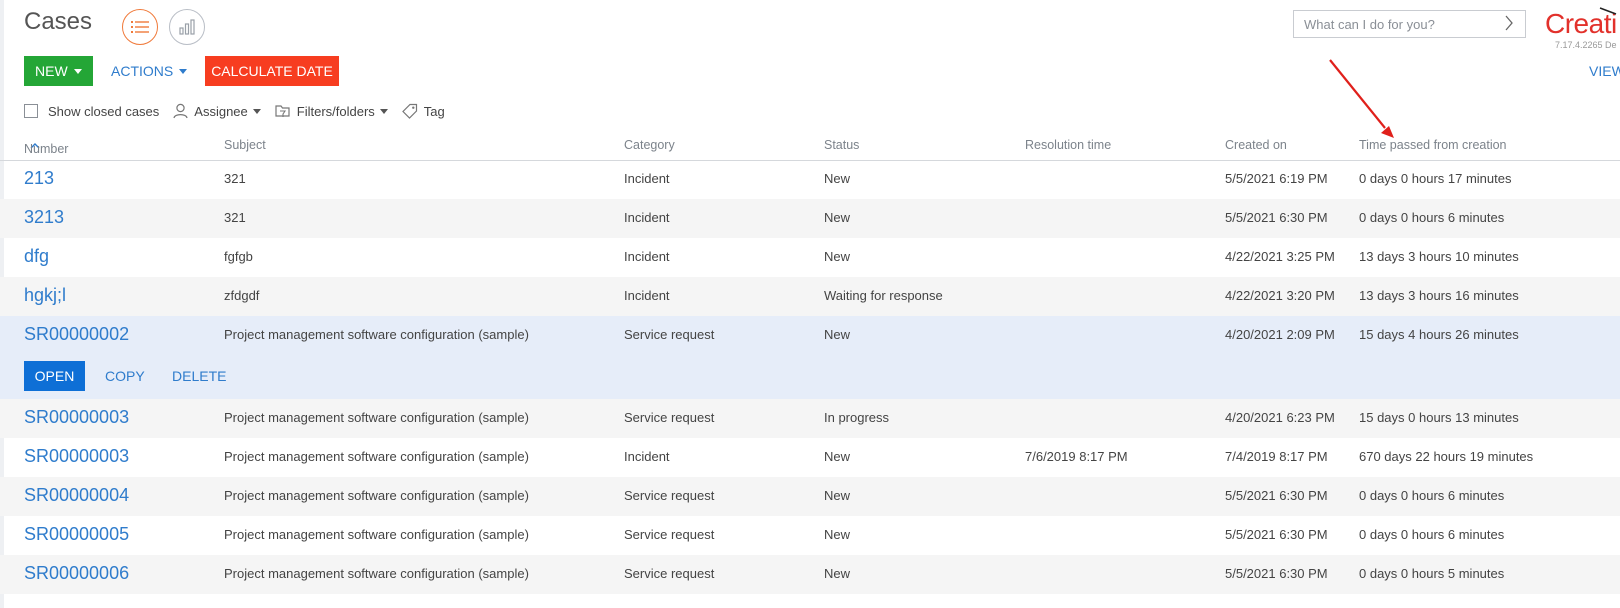 This screenshot has height=608, width=1620. I want to click on view-menu-link: VIEW, so click(1604, 71).